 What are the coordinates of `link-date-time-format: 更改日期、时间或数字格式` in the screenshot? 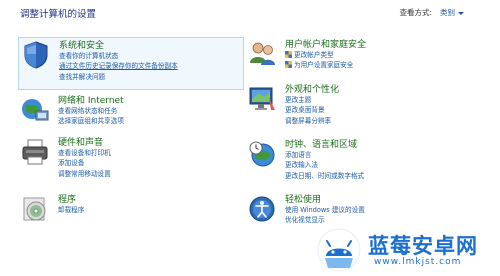 It's located at (324, 176).